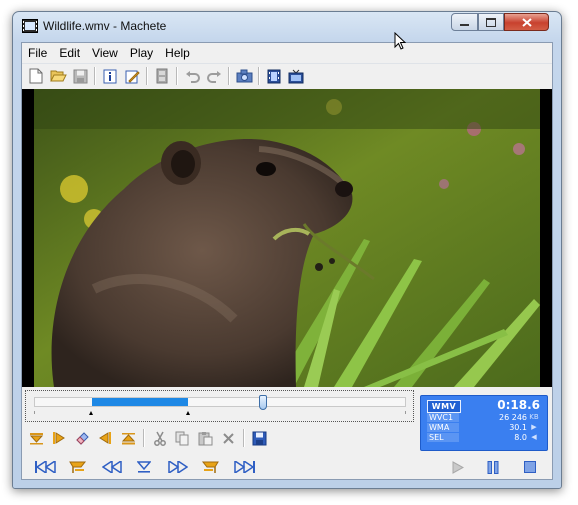 This screenshot has width=578, height=505. I want to click on mark-in-button, so click(105, 438).